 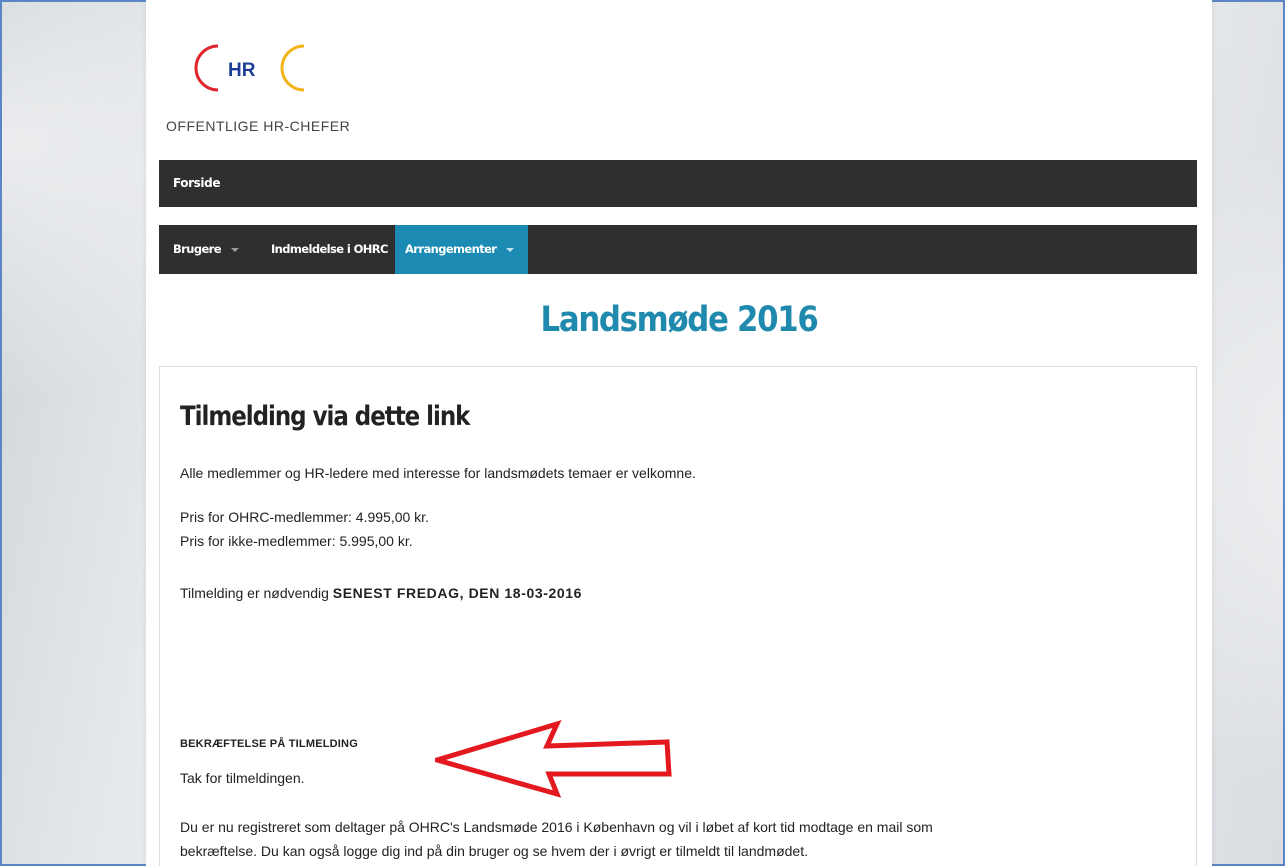 What do you see at coordinates (258, 126) in the screenshot?
I see `logo-caption: OFFENTLIGE HR-CHEFER` at bounding box center [258, 126].